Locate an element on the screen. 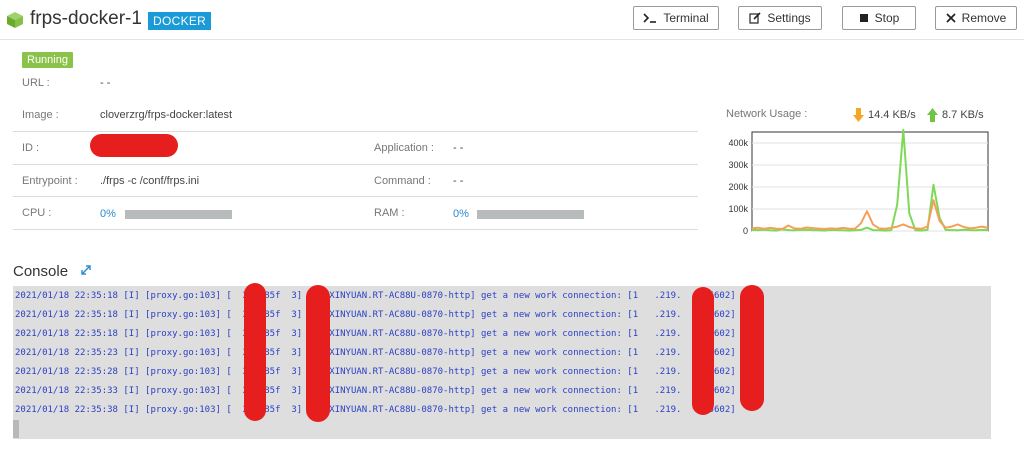 The width and height of the screenshot is (1024, 453). network-usage-label: Network Usage : is located at coordinates (767, 114).